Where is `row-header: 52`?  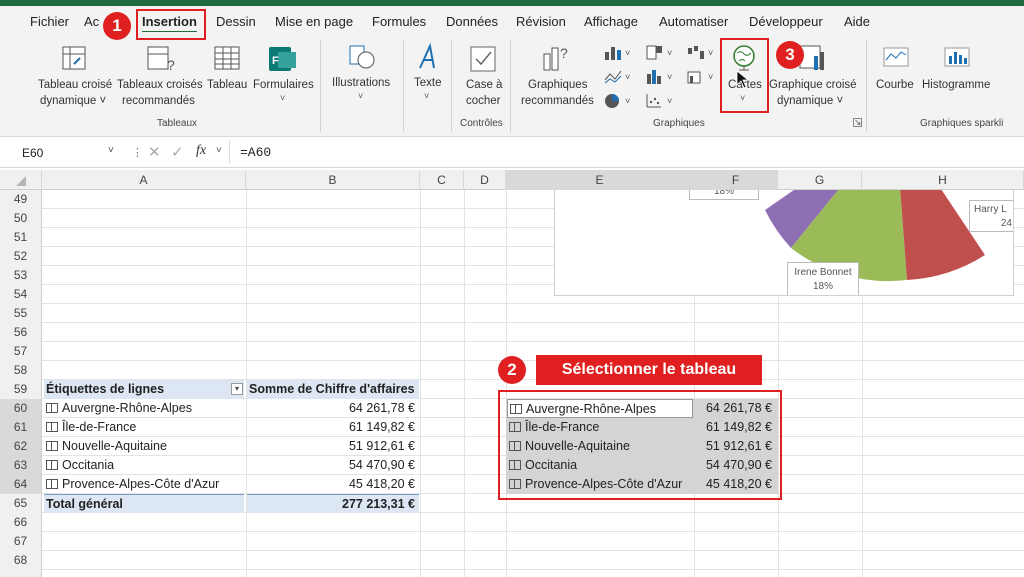
row-header: 52 is located at coordinates (21, 256).